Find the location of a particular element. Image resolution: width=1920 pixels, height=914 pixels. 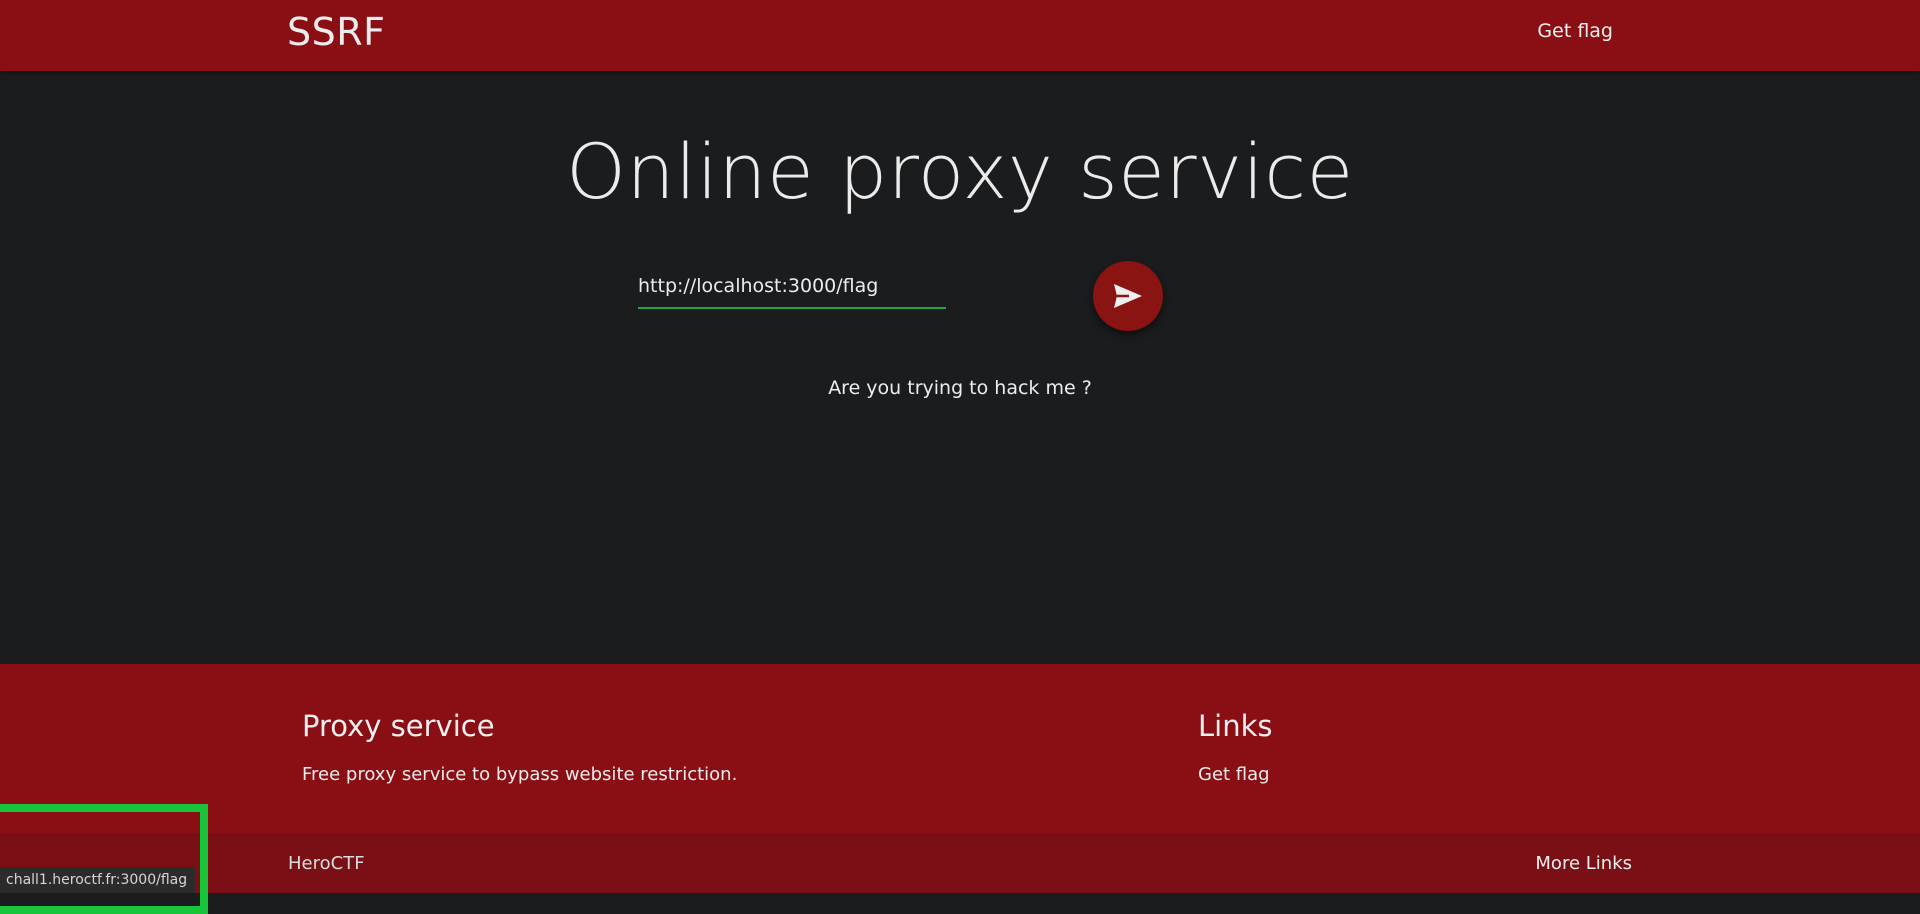

footer-copyright-bar: HeroCTF More Links is located at coordinates (960, 863).